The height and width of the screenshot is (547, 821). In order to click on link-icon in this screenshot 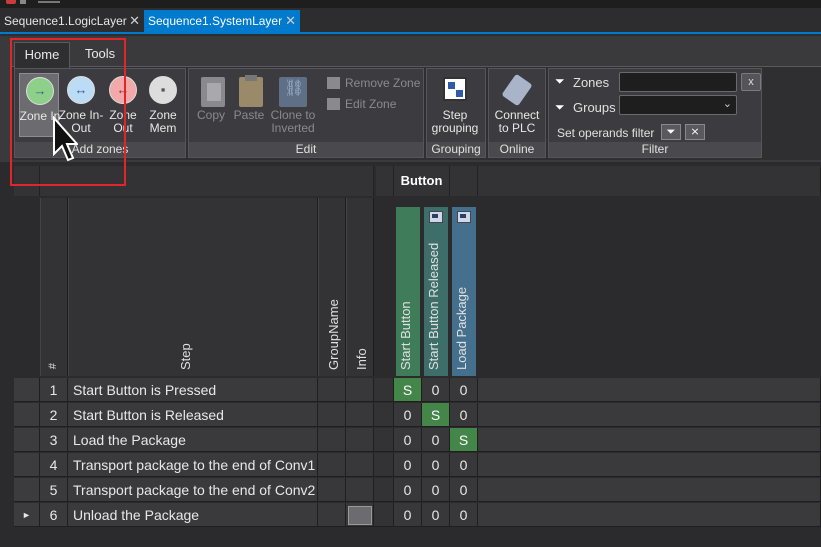, I will do `click(293, 92)`.